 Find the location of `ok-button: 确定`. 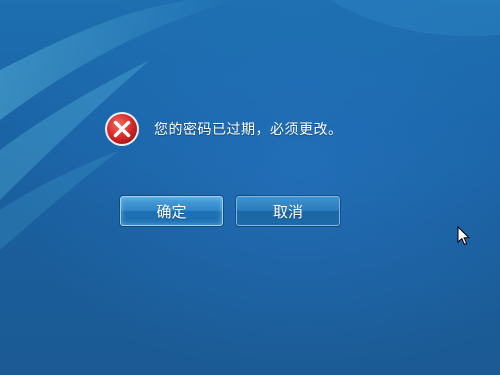

ok-button: 确定 is located at coordinates (171, 211).